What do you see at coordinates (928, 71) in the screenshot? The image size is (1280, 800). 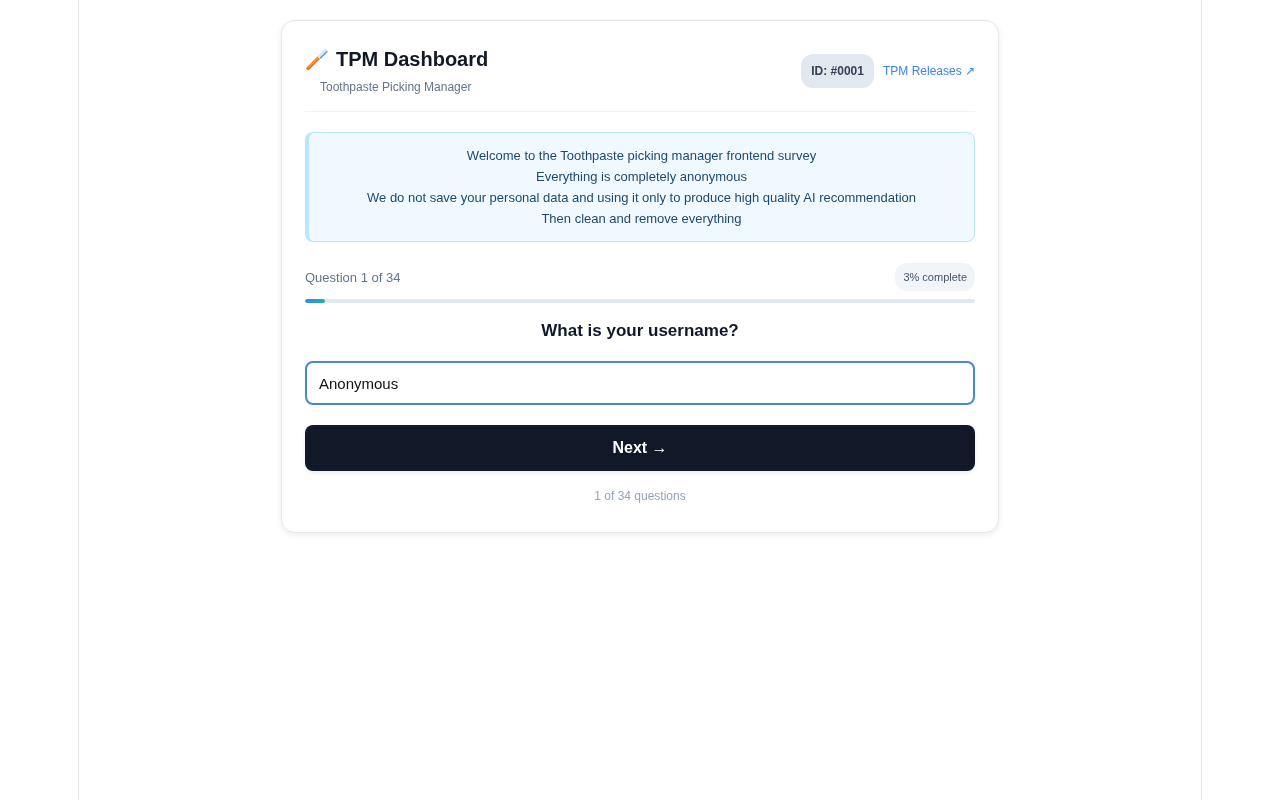 I see `releases-link: TPM Releases ↗` at bounding box center [928, 71].